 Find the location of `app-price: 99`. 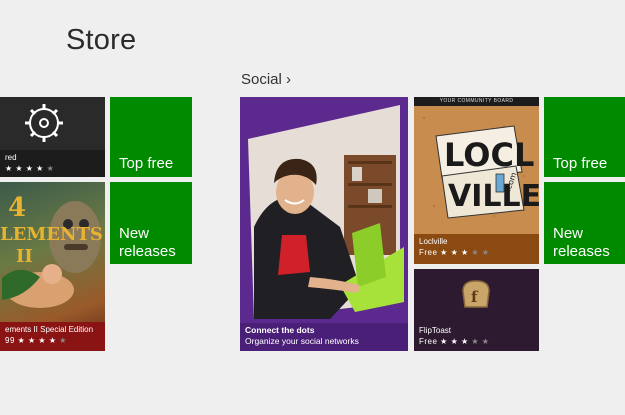

app-price: 99 is located at coordinates (10, 340).